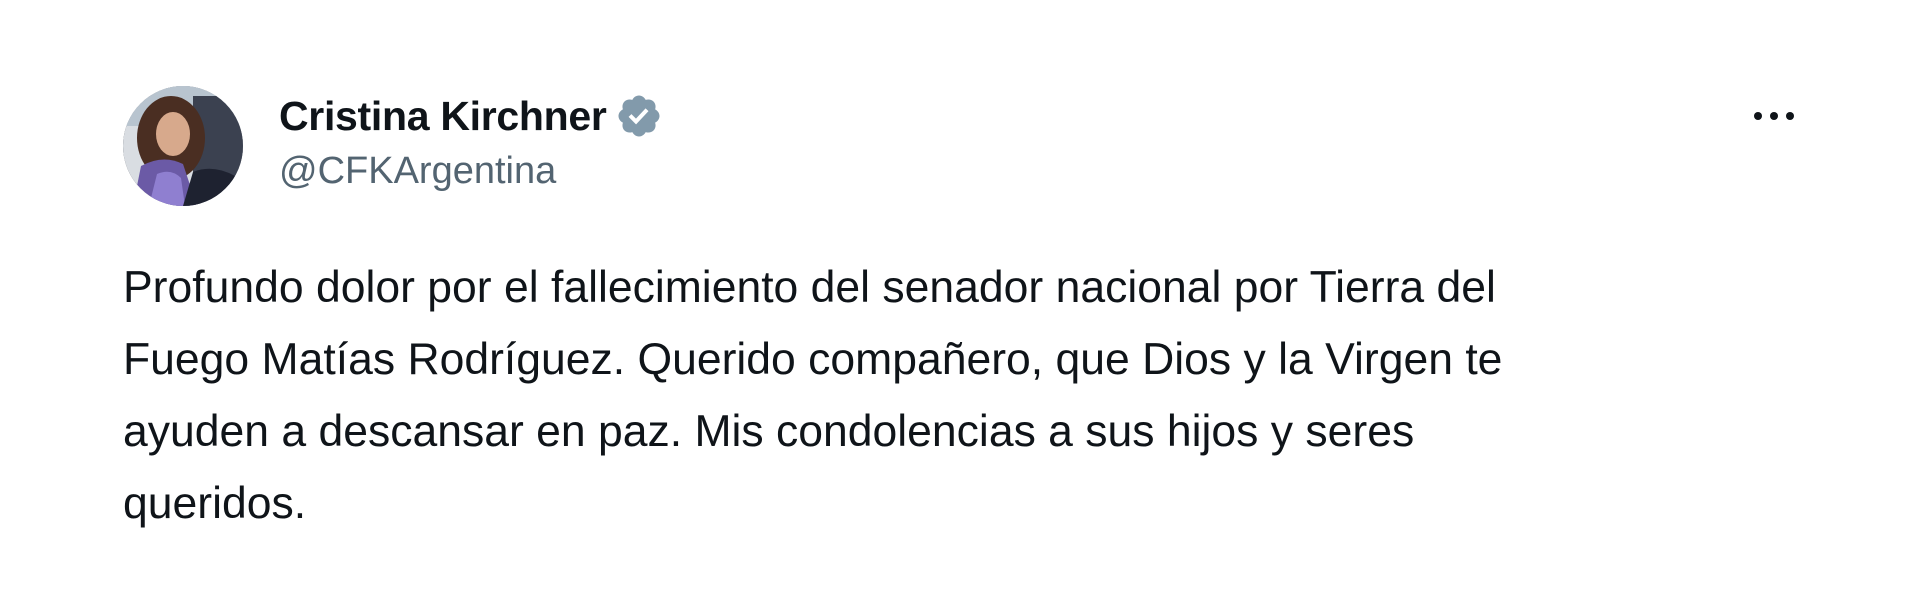  I want to click on author-handle: @CFKArgentina, so click(417, 171).